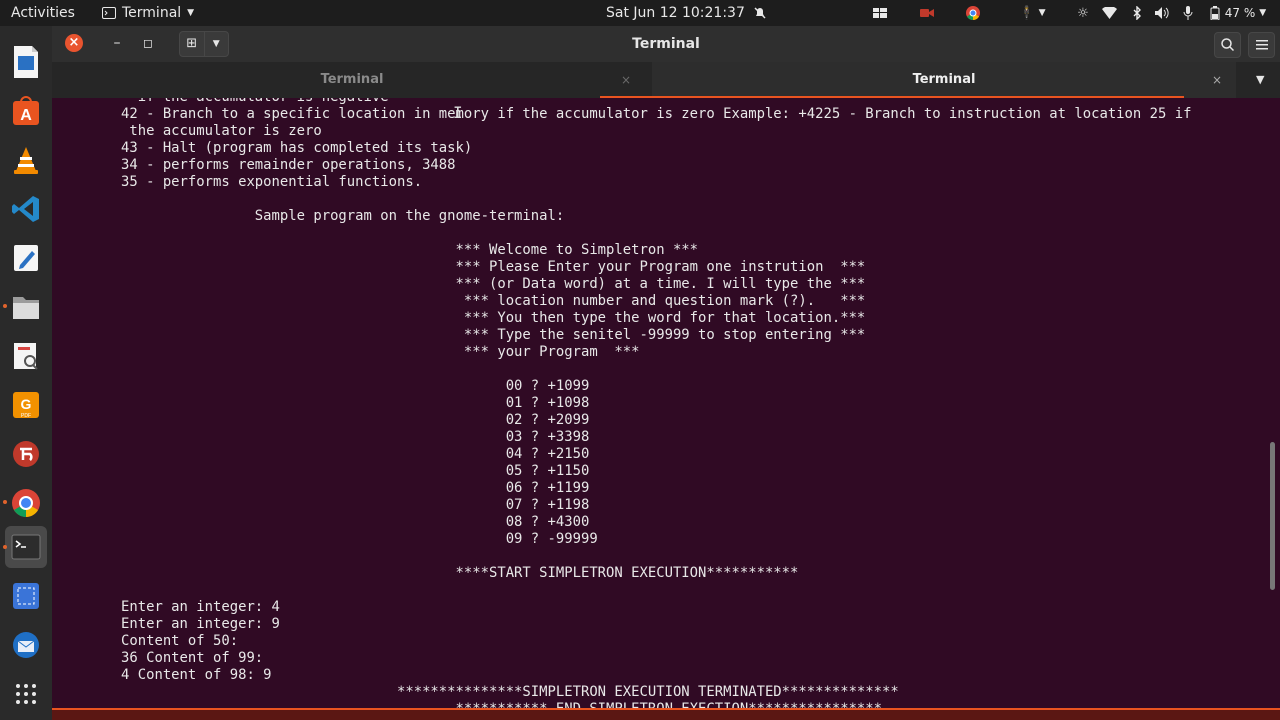  Describe the element at coordinates (26, 645) in the screenshot. I see `thunderbird-icon` at that location.